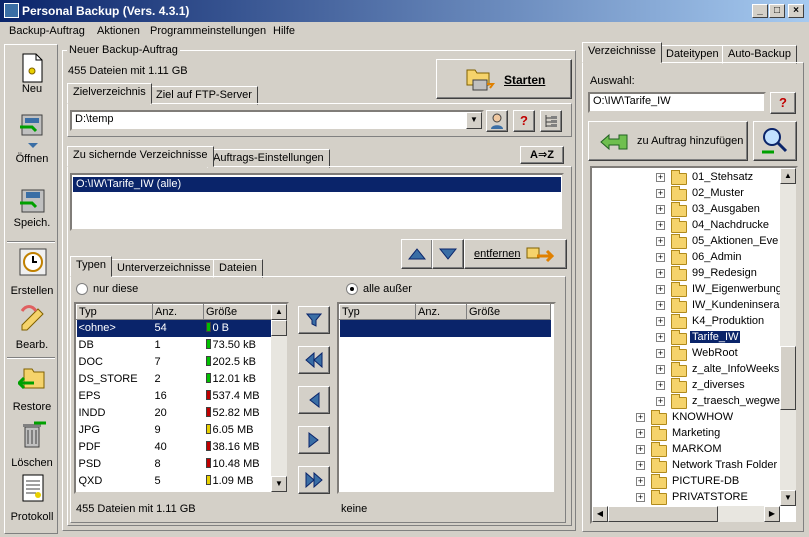 The width and height of the screenshot is (809, 537). What do you see at coordinates (788, 176) in the screenshot?
I see `tree-scroll-up-button: ▲` at bounding box center [788, 176].